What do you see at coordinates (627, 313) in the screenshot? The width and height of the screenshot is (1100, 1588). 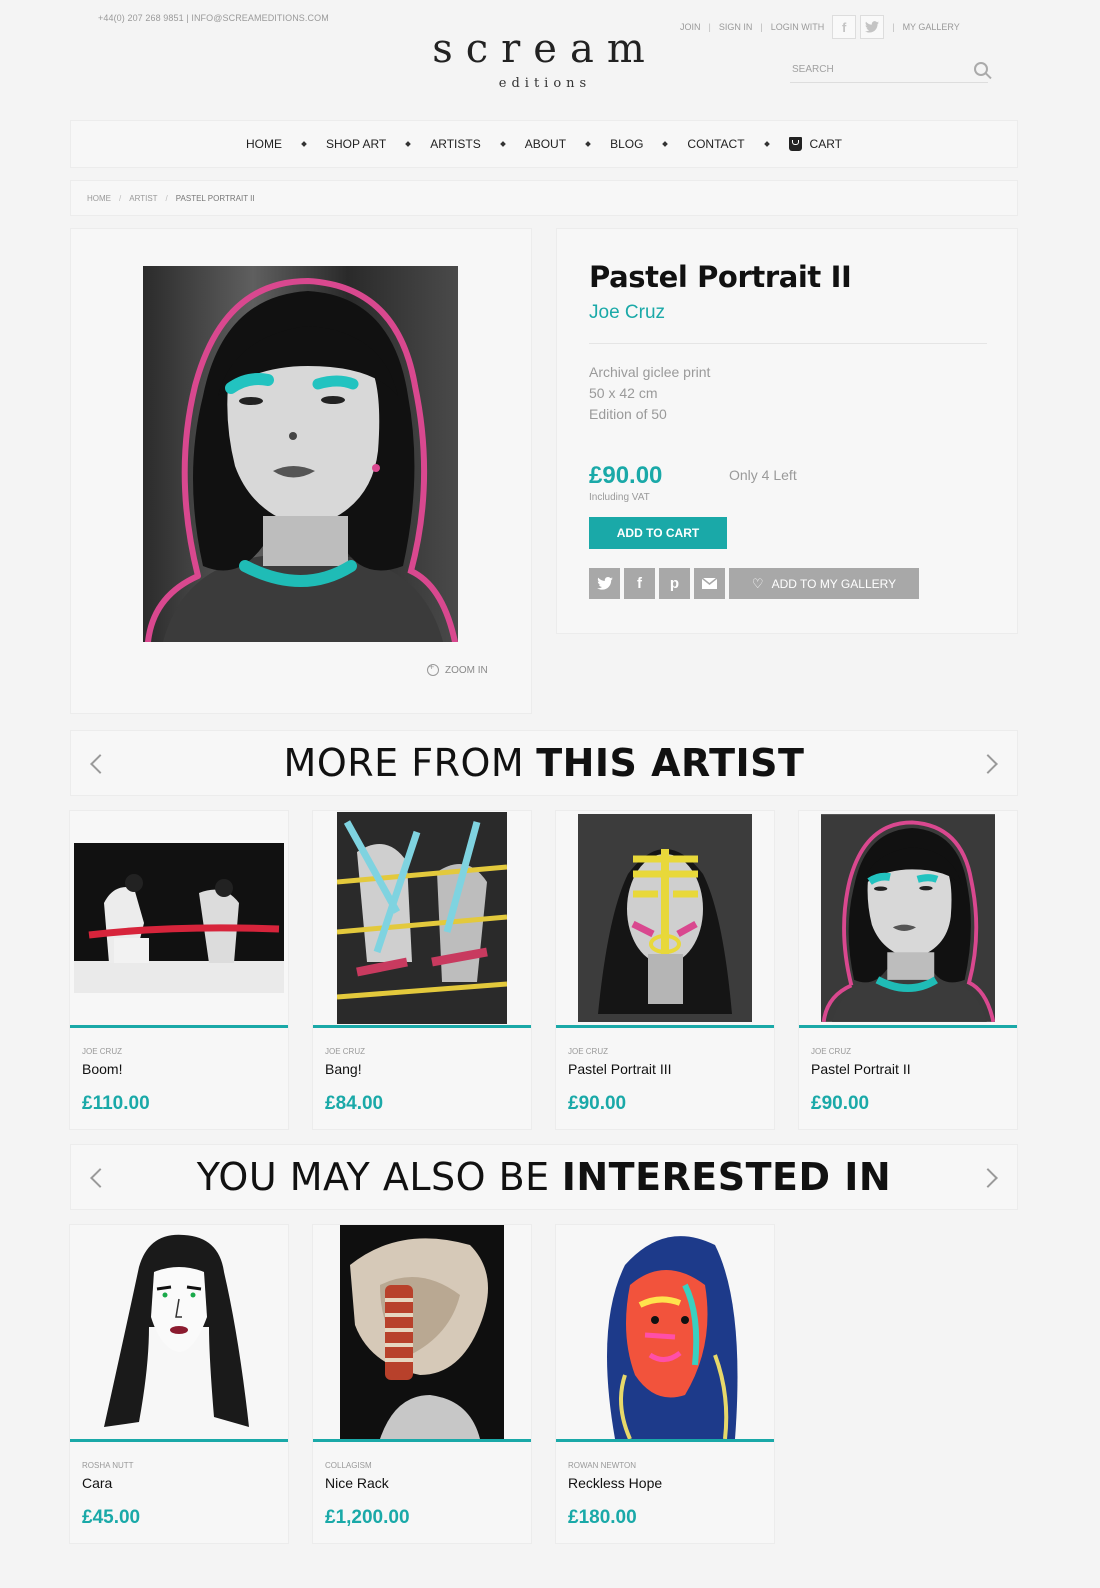 I see `product-artist-link: Joe Cruz` at bounding box center [627, 313].